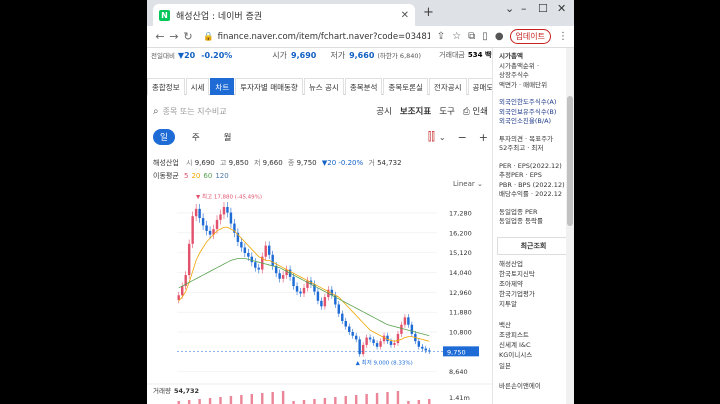 The width and height of the screenshot is (720, 404). I want to click on recent-item-10: 일본, so click(533, 366).